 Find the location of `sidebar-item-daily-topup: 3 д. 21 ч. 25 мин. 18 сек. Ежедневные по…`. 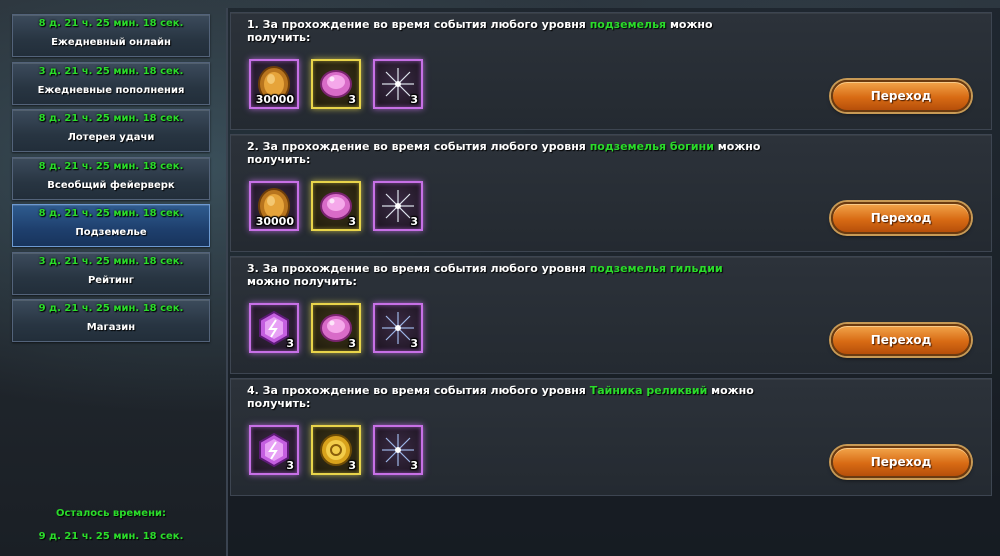

sidebar-item-daily-topup: 3 д. 21 ч. 25 мин. 18 сек. Ежедневные по… is located at coordinates (111, 83).